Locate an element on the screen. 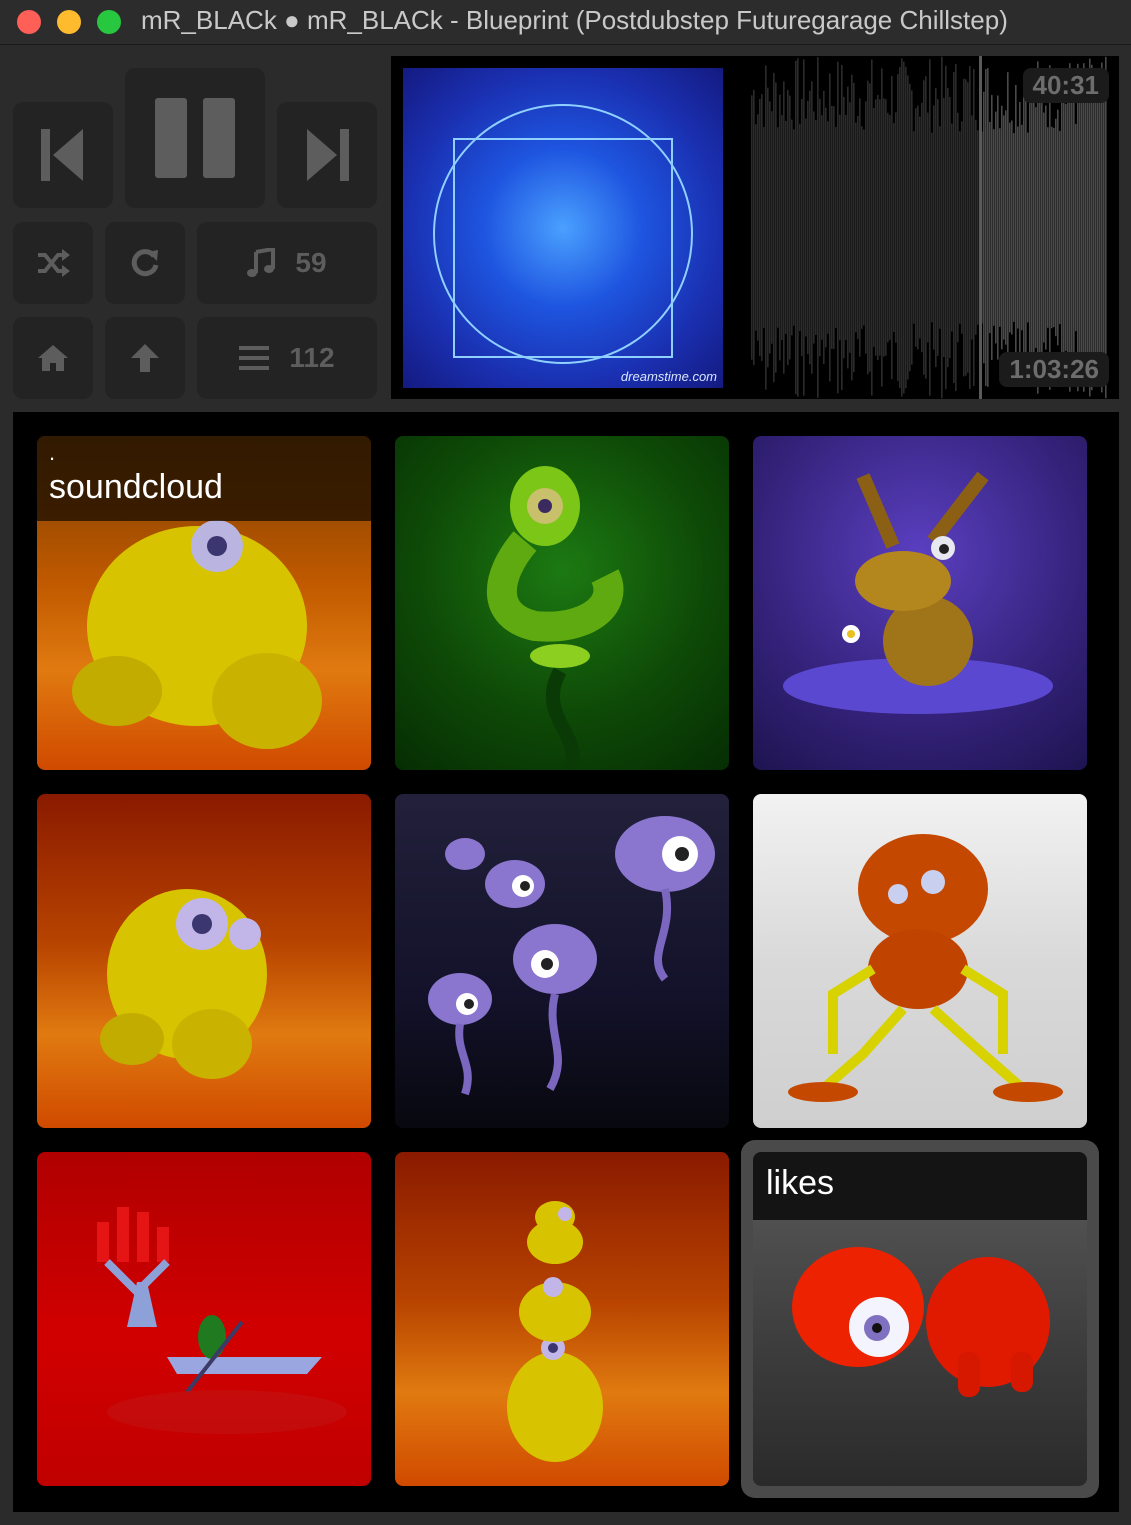  next-button is located at coordinates (327, 155).